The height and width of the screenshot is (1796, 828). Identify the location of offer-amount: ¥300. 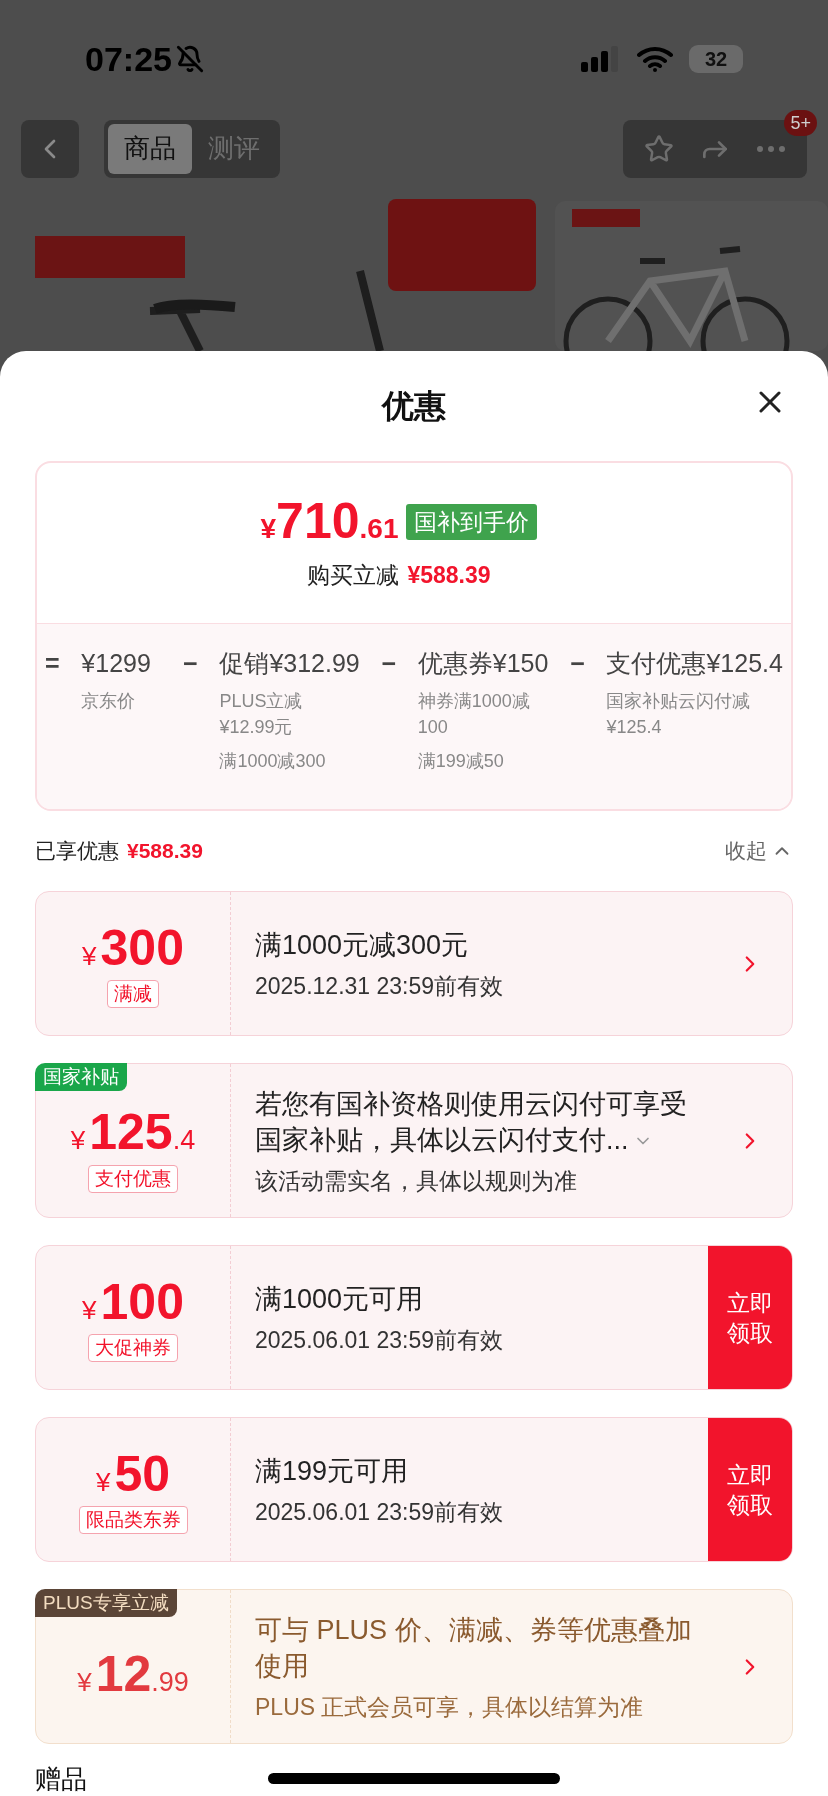
(133, 947).